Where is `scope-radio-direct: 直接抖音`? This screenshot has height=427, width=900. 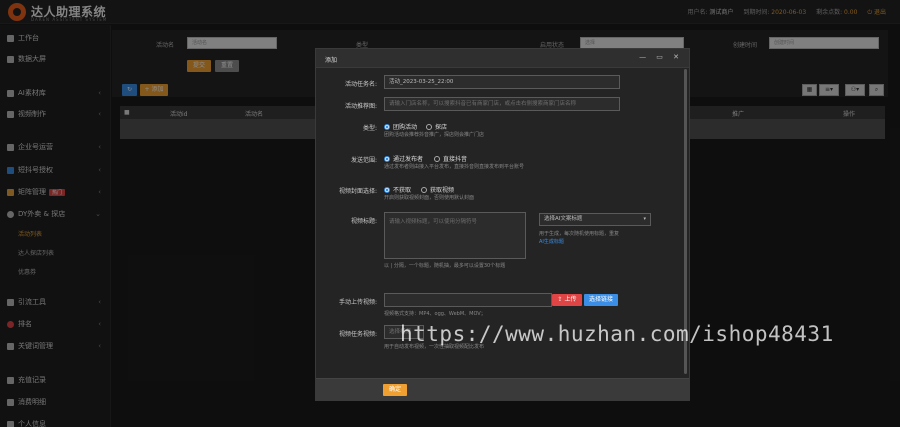 scope-radio-direct: 直接抖音 is located at coordinates (450, 158).